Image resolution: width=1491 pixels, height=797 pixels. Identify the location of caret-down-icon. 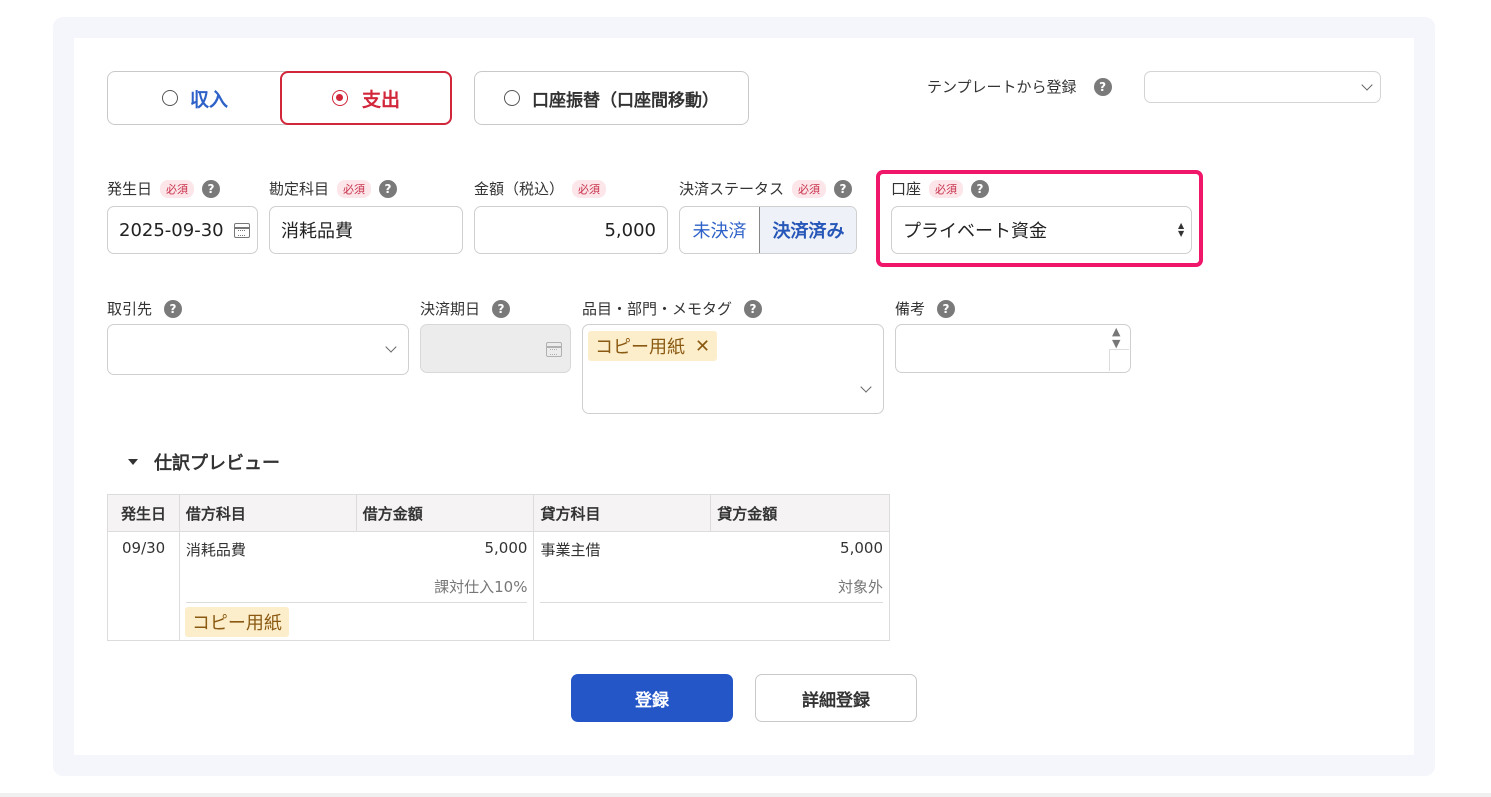
(133, 462).